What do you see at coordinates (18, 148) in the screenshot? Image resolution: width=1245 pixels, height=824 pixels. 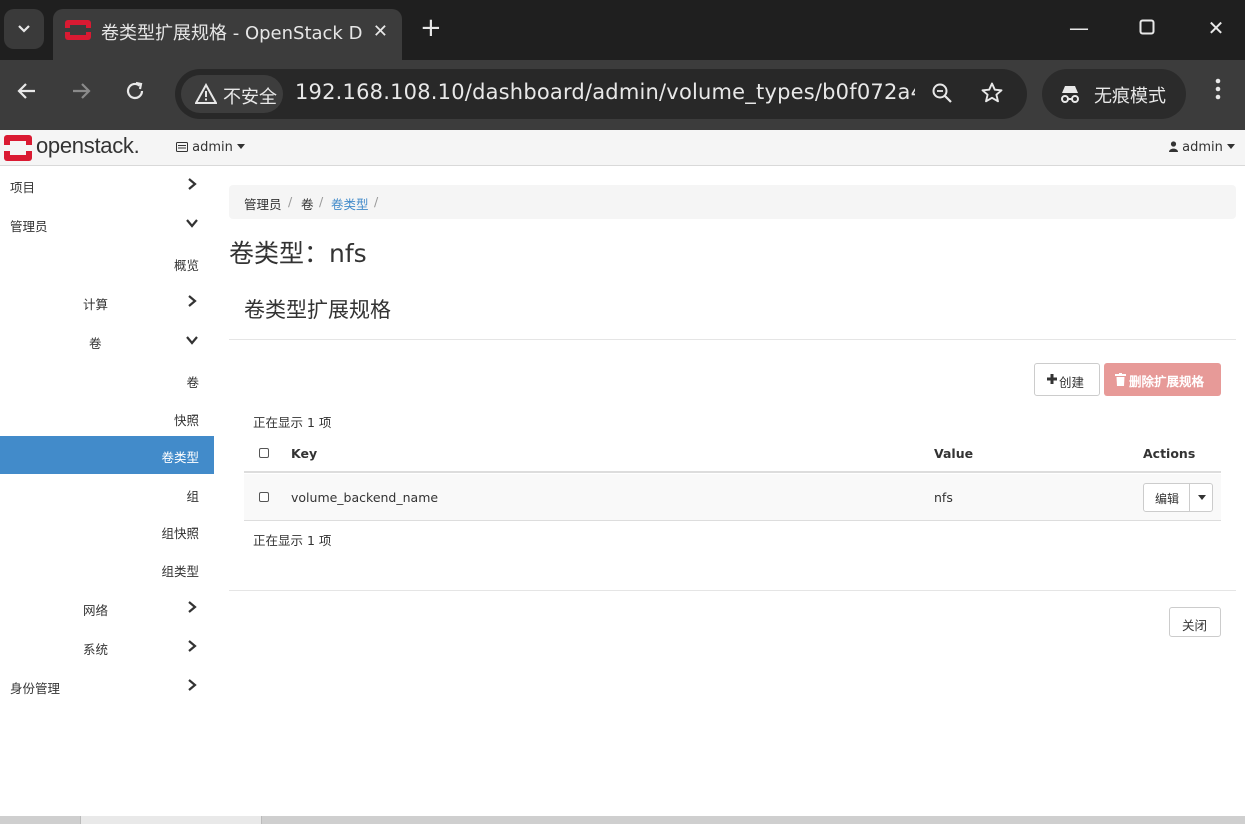 I see `openstack-logo-icon` at bounding box center [18, 148].